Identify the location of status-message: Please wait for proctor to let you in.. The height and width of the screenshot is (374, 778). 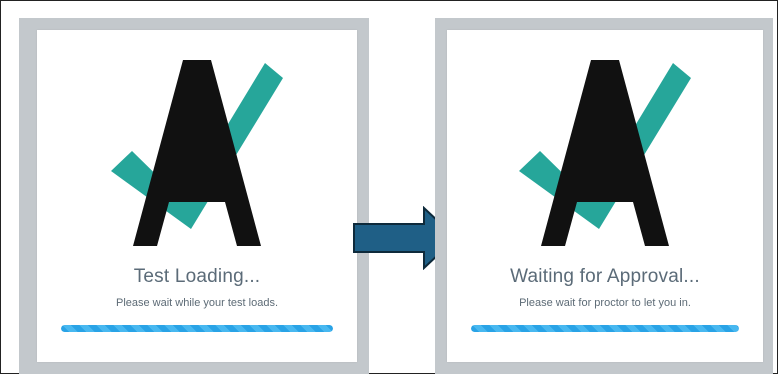
(605, 303).